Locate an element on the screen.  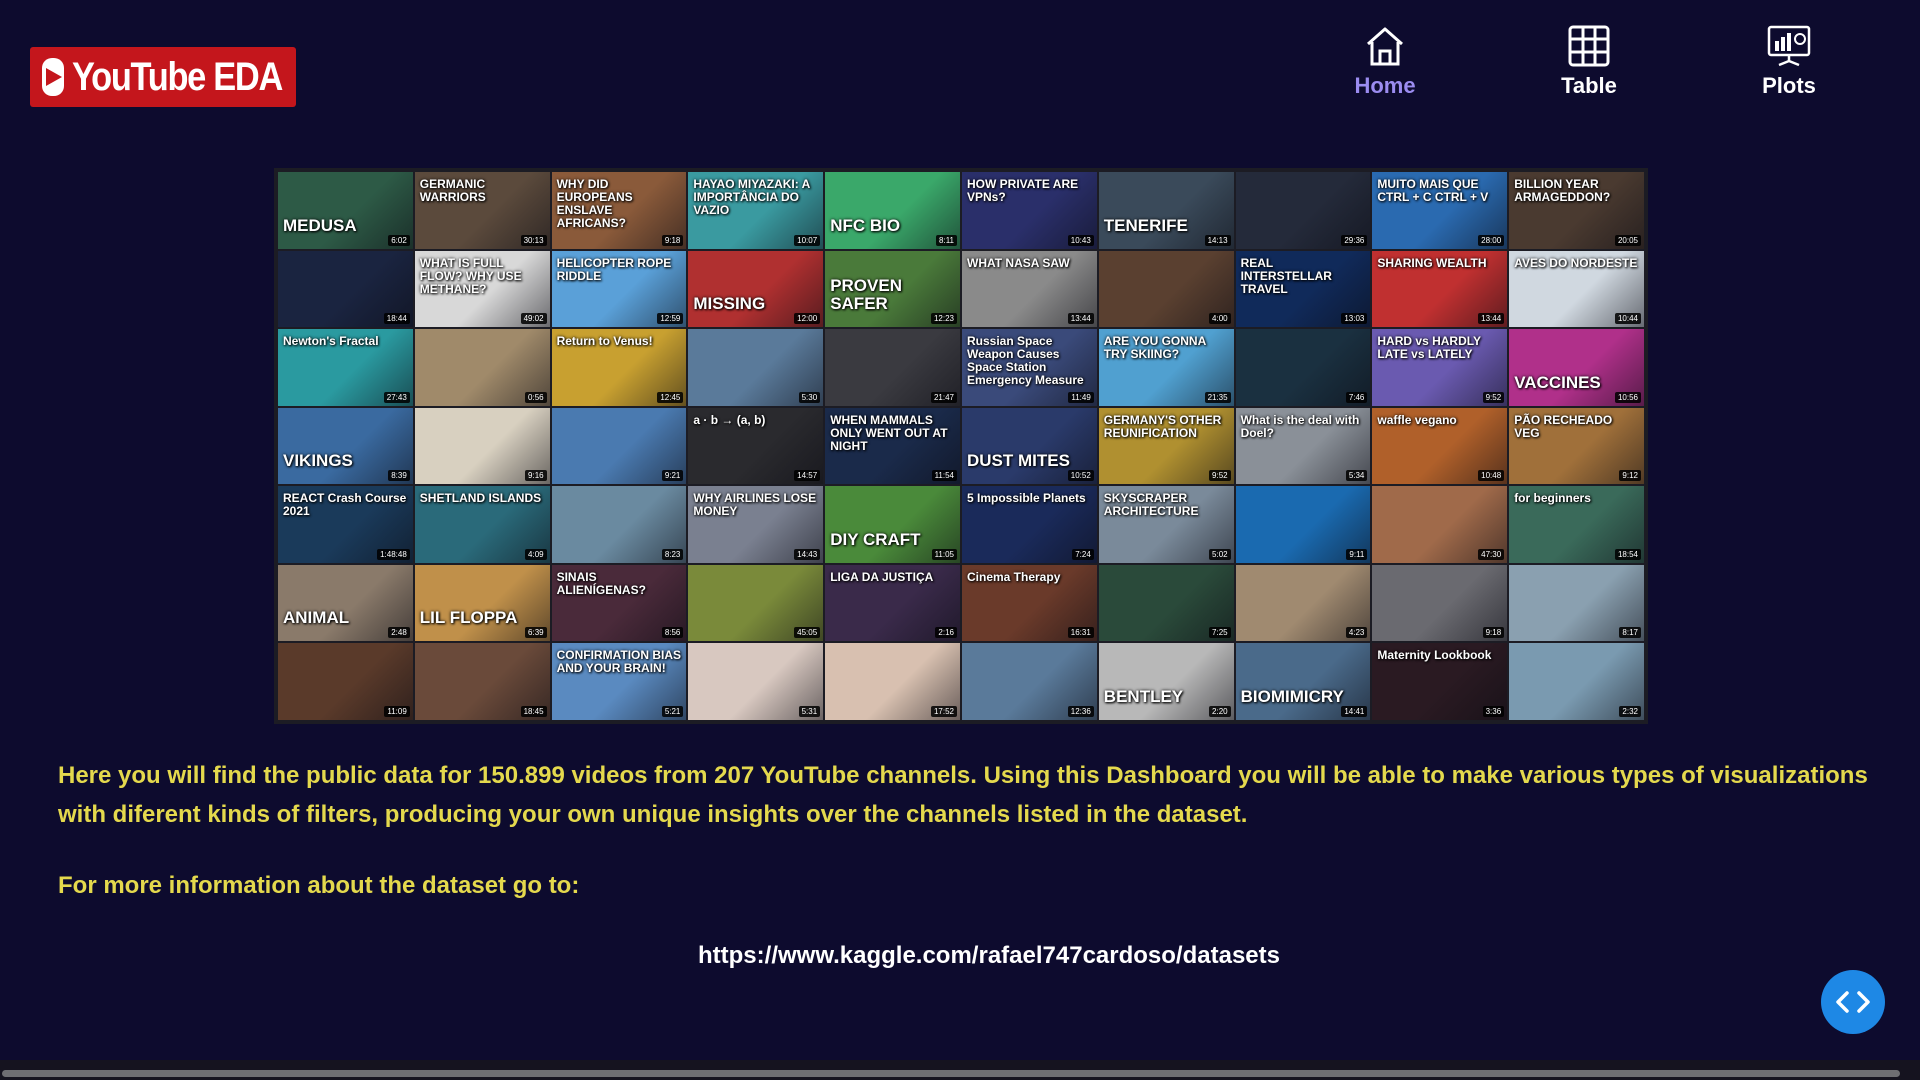
video-thumbnail: SHETLAND ISLANDS 4:09 is located at coordinates (482, 524).